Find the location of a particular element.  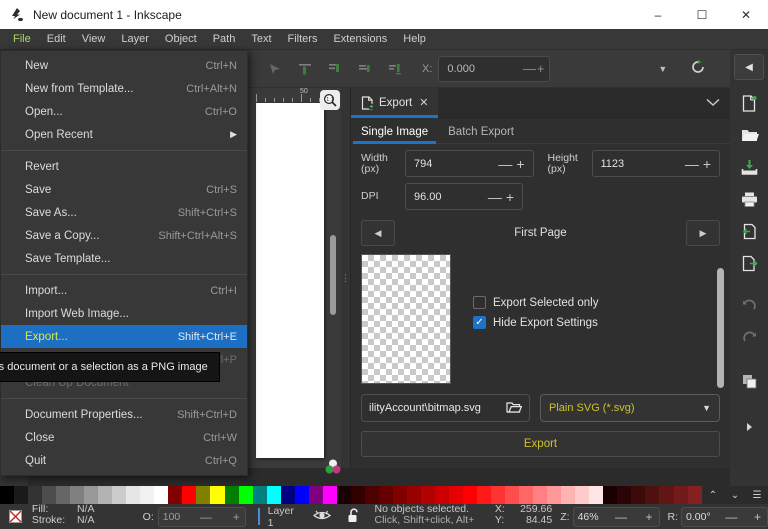

menu-item-document-properties: Document Properties... Shift+Ctrl+D is located at coordinates (124, 414).